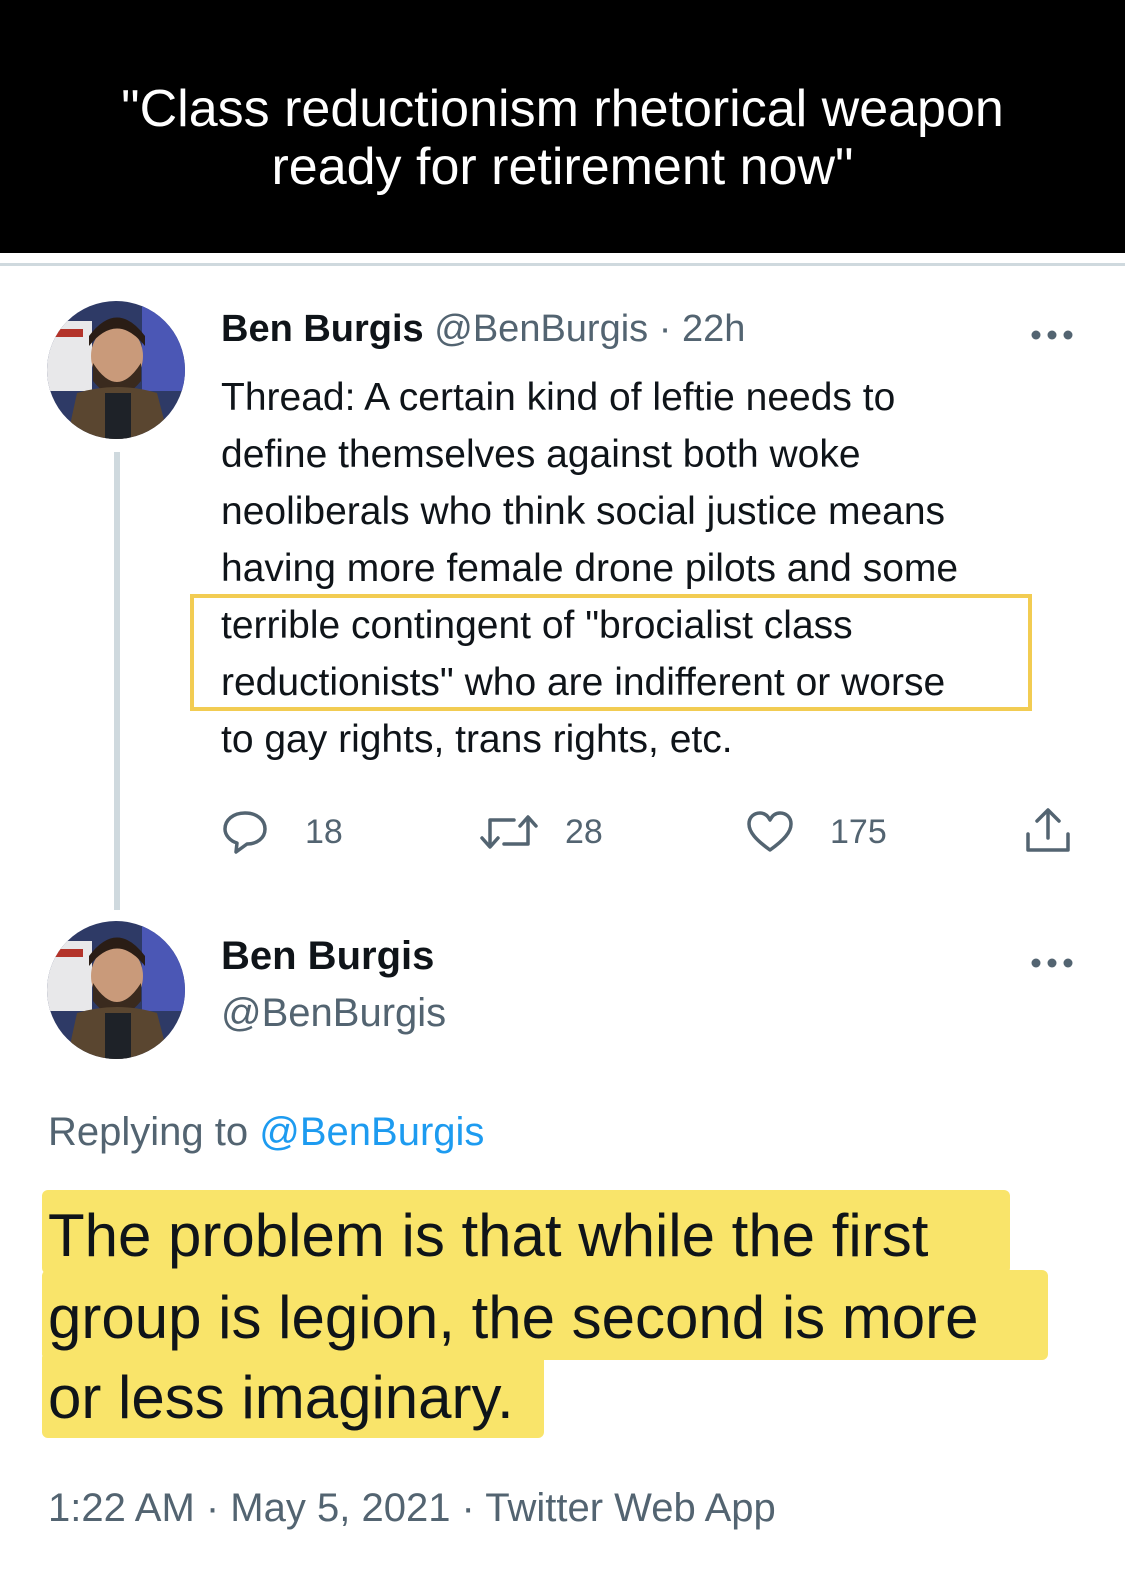  I want to click on share-button, so click(1048, 829).